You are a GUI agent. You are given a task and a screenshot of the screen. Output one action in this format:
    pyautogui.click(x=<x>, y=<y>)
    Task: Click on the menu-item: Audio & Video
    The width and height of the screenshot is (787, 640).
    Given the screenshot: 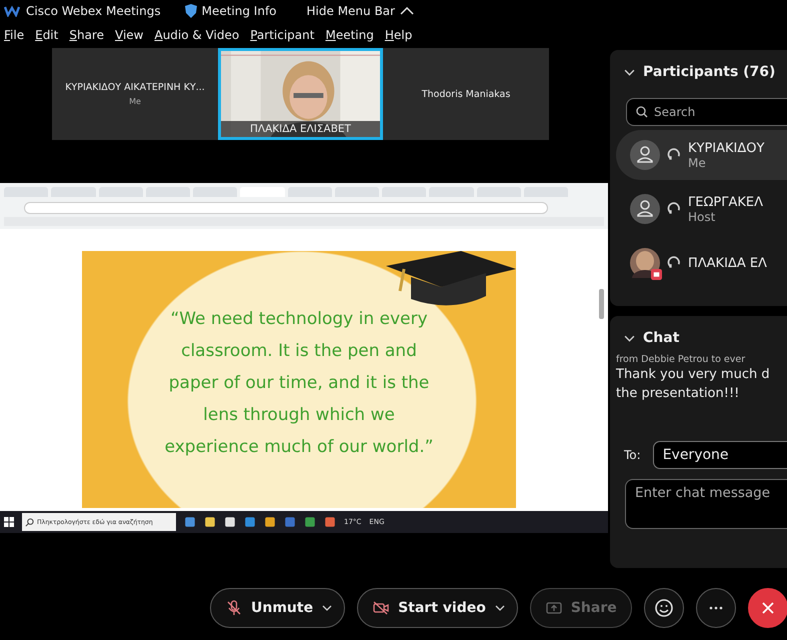 What is the action you would take?
    pyautogui.click(x=197, y=35)
    